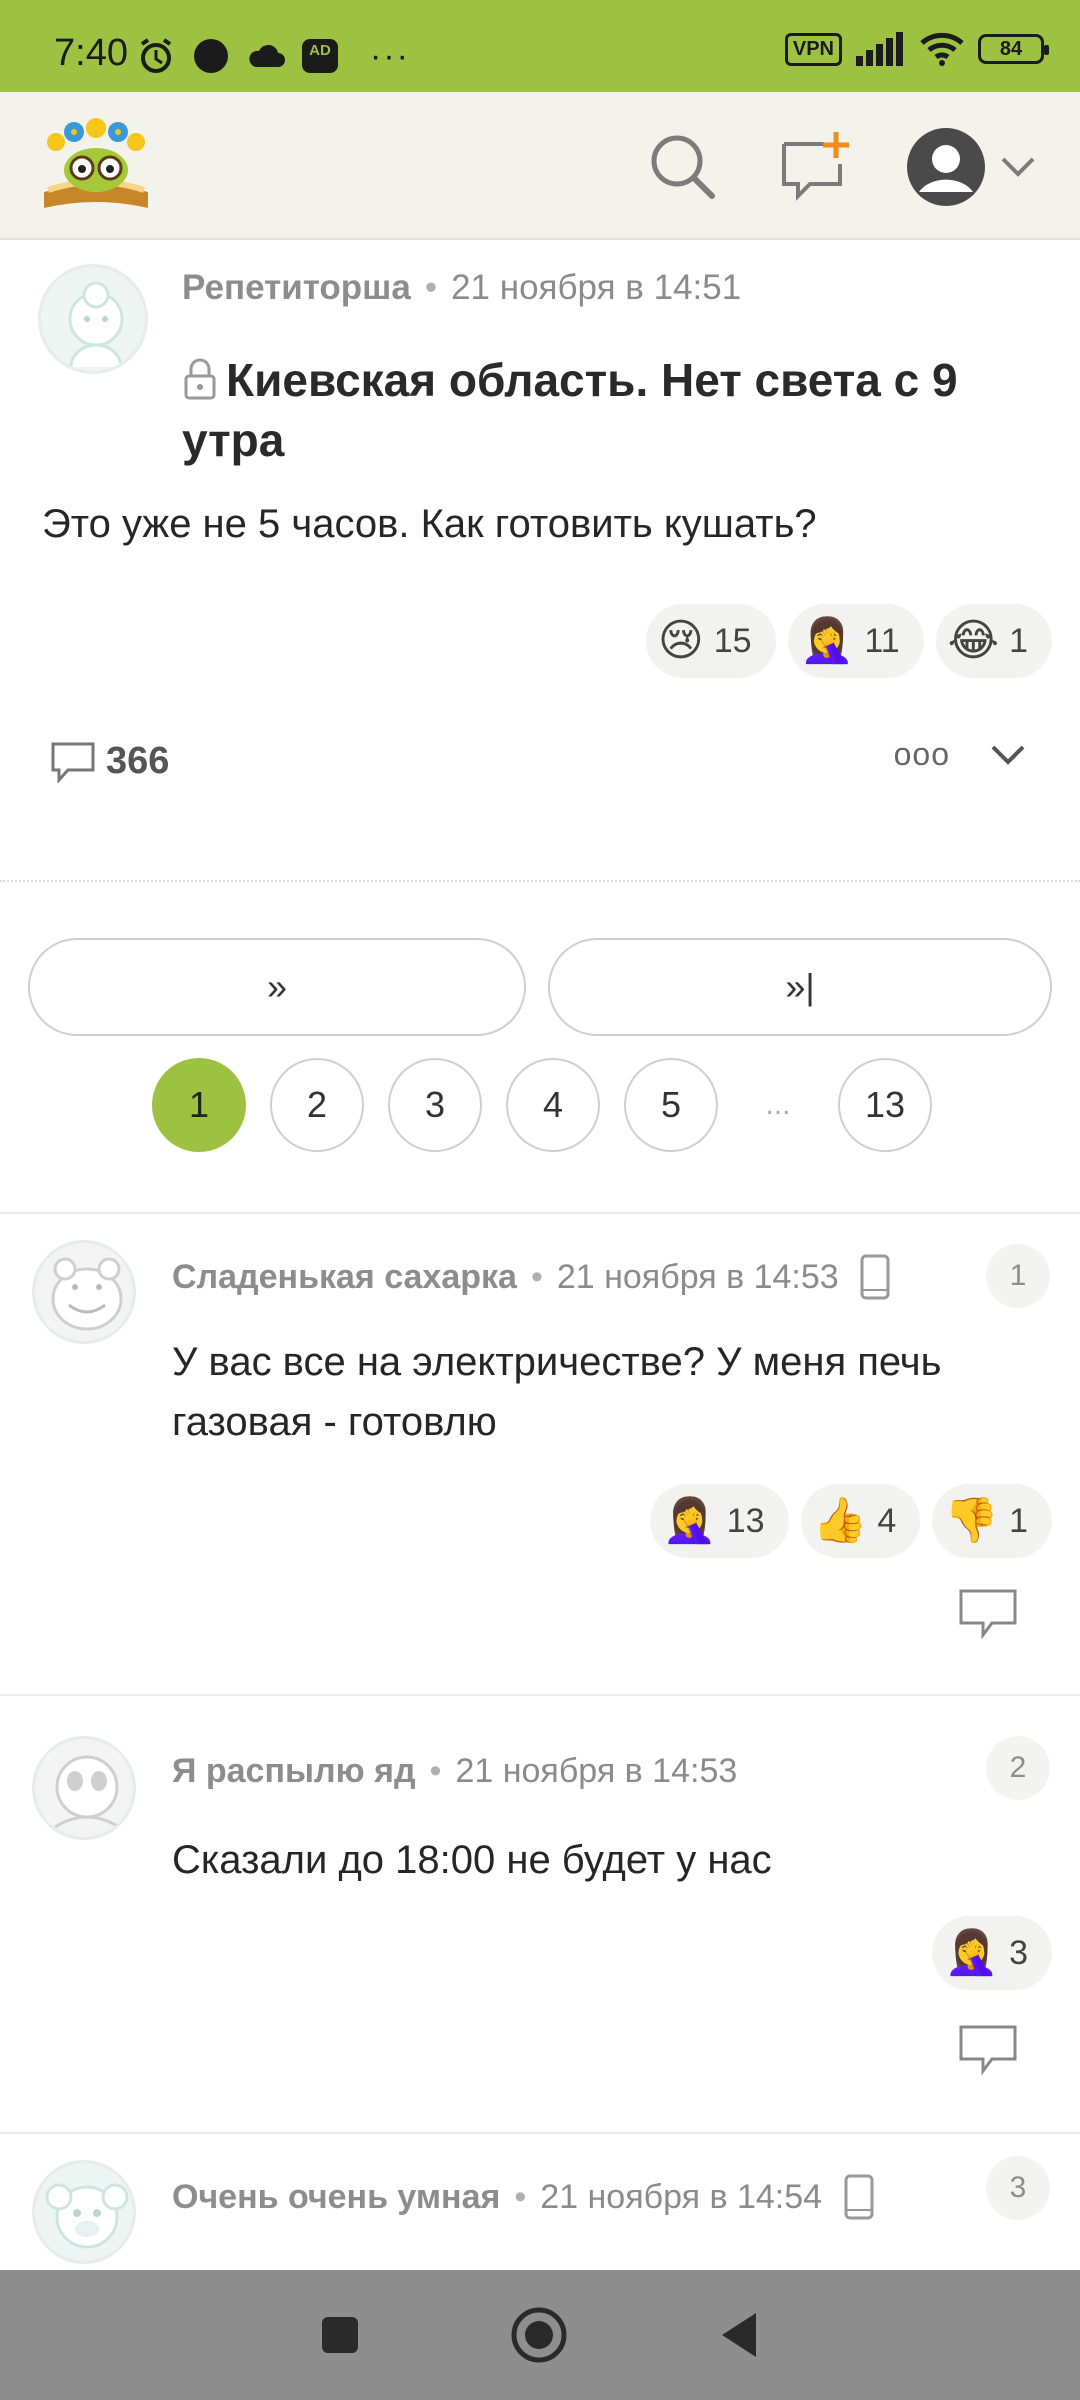  I want to click on comment-time: 21 ноября в 14:53, so click(697, 1277).